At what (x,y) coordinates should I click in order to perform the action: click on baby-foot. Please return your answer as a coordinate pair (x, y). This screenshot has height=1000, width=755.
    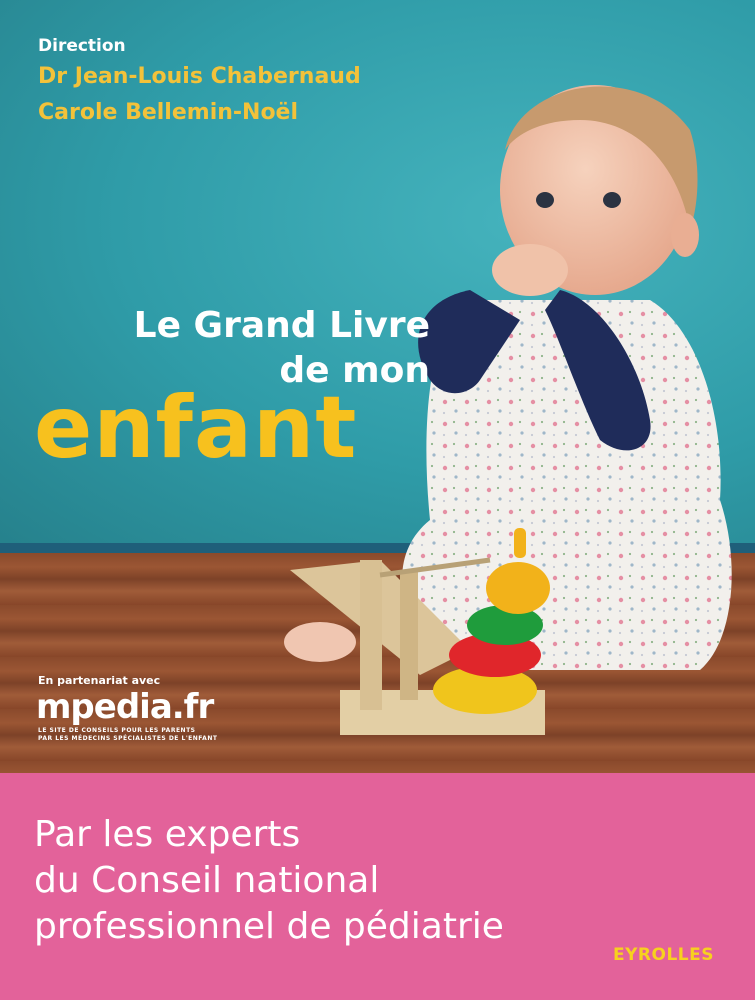
    Looking at the image, I should click on (320, 642).